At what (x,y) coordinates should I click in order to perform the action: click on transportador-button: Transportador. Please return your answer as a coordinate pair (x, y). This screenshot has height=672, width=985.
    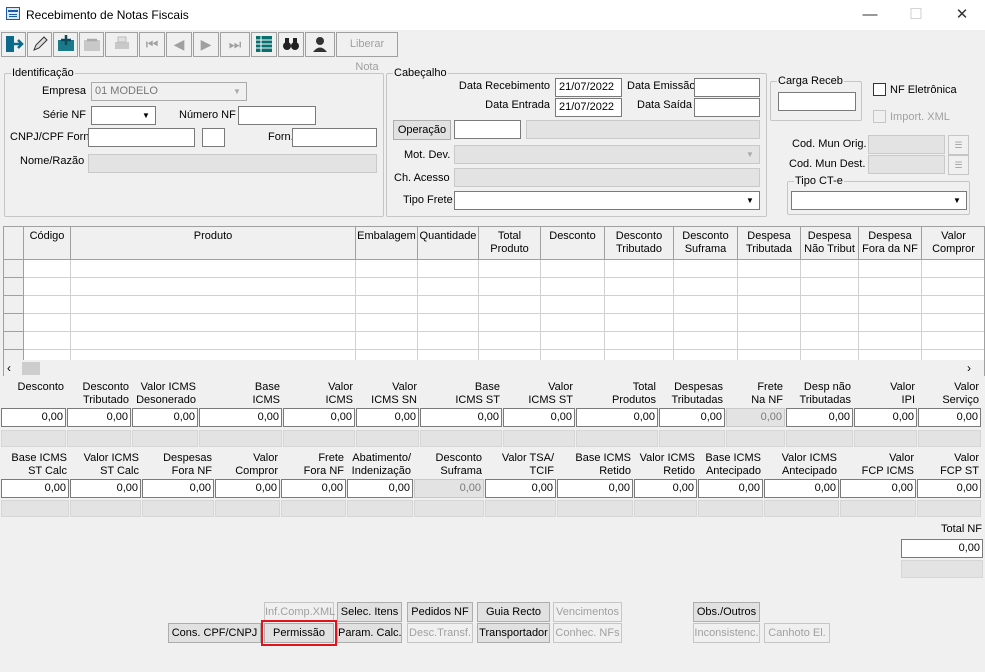
    Looking at the image, I should click on (513, 633).